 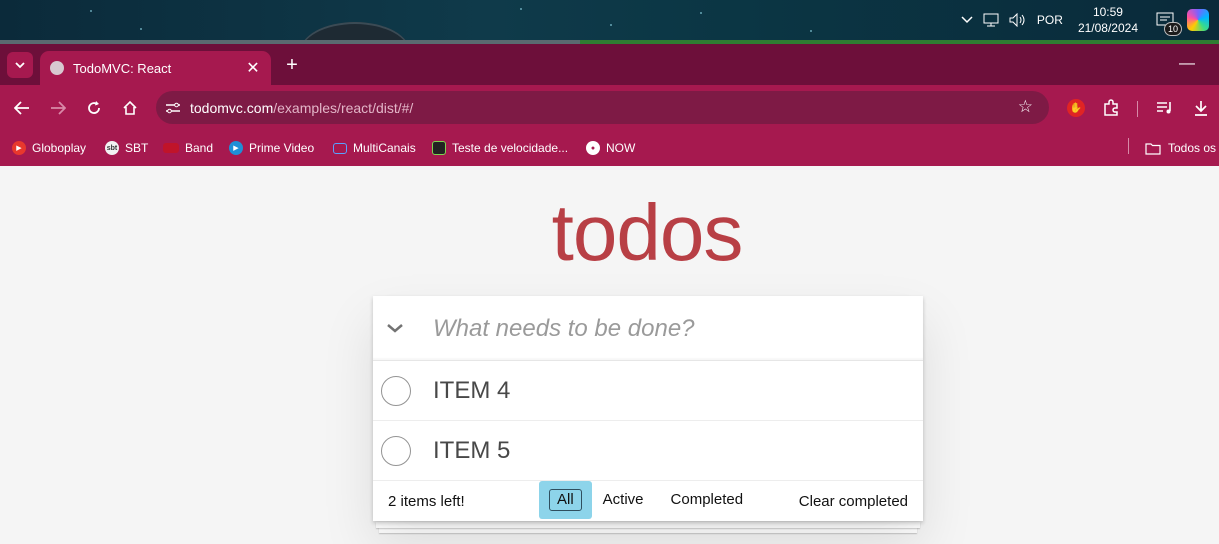 What do you see at coordinates (471, 451) in the screenshot?
I see `todo-label: ITEM 5` at bounding box center [471, 451].